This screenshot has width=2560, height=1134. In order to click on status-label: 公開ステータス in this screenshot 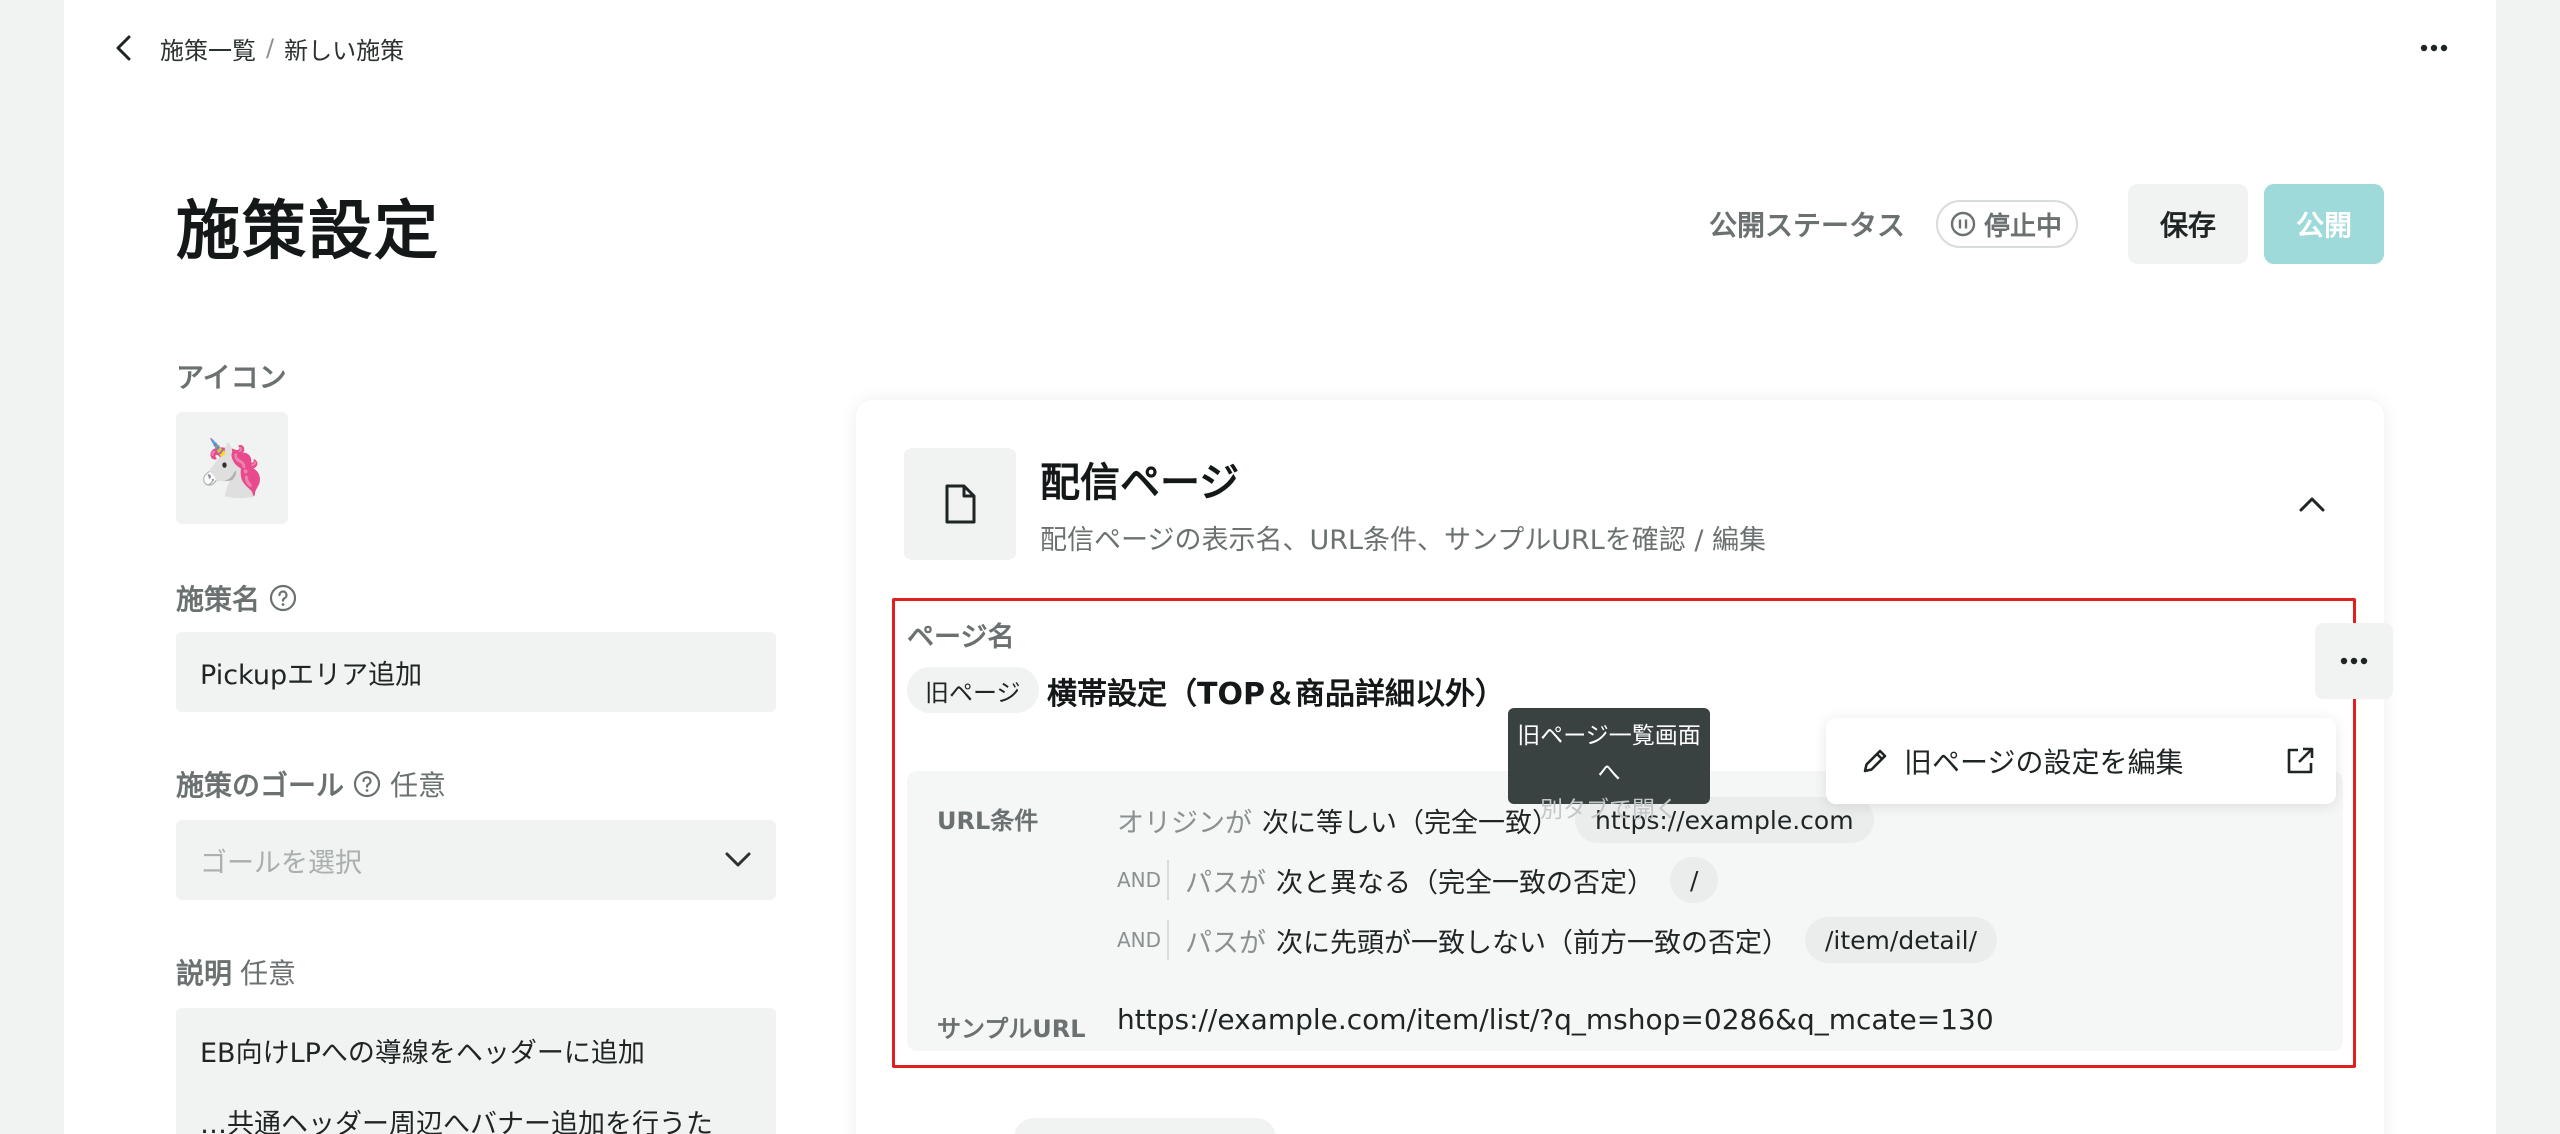, I will do `click(1807, 225)`.